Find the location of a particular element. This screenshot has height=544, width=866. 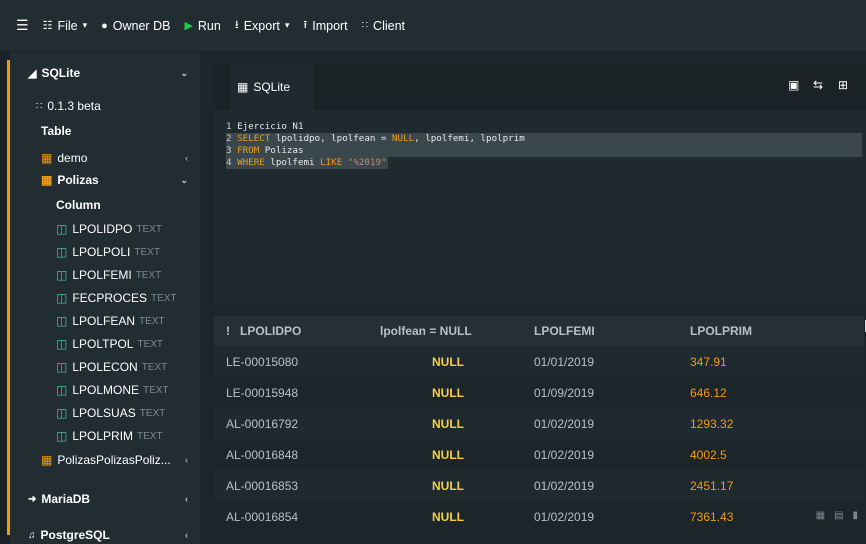

sort-icon: ! is located at coordinates (228, 331).